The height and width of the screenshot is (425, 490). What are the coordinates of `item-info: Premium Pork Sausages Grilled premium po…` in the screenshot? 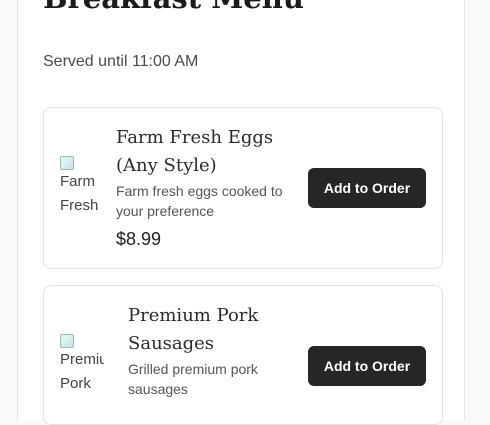 It's located at (213, 350).